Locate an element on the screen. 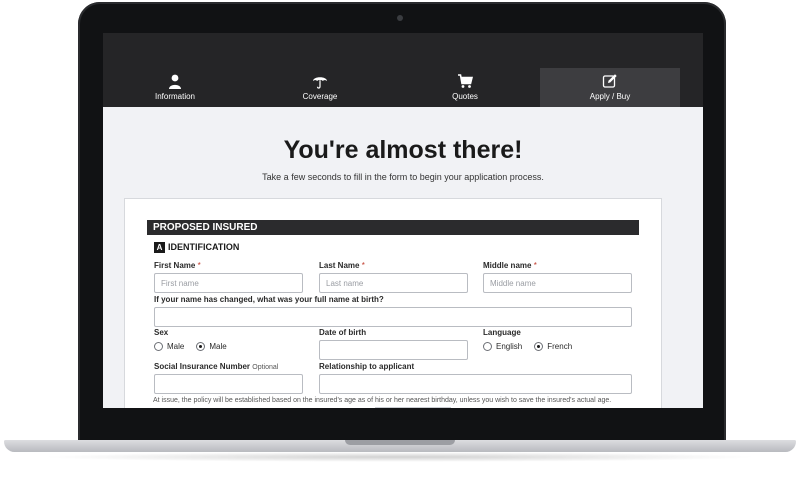 The height and width of the screenshot is (480, 800). last-name-label: Last Name * is located at coordinates (342, 265).